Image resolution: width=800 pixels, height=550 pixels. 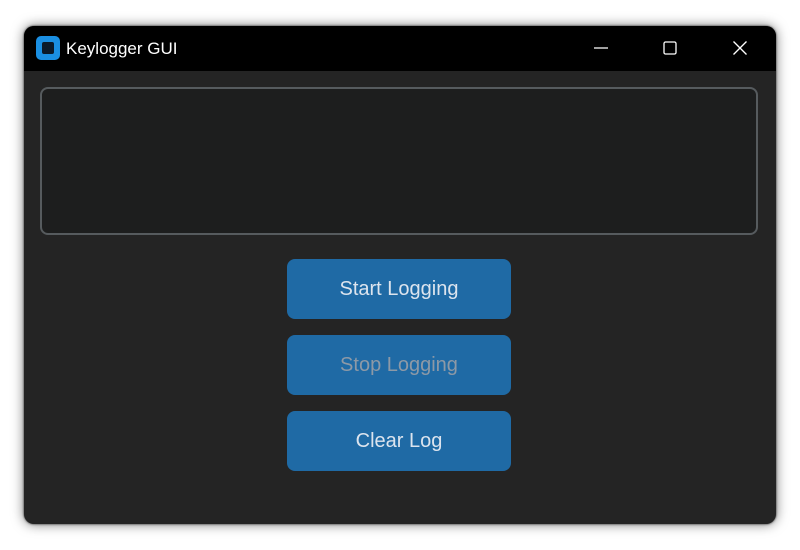 I want to click on clear-log-button: Clear Log, so click(x=399, y=441).